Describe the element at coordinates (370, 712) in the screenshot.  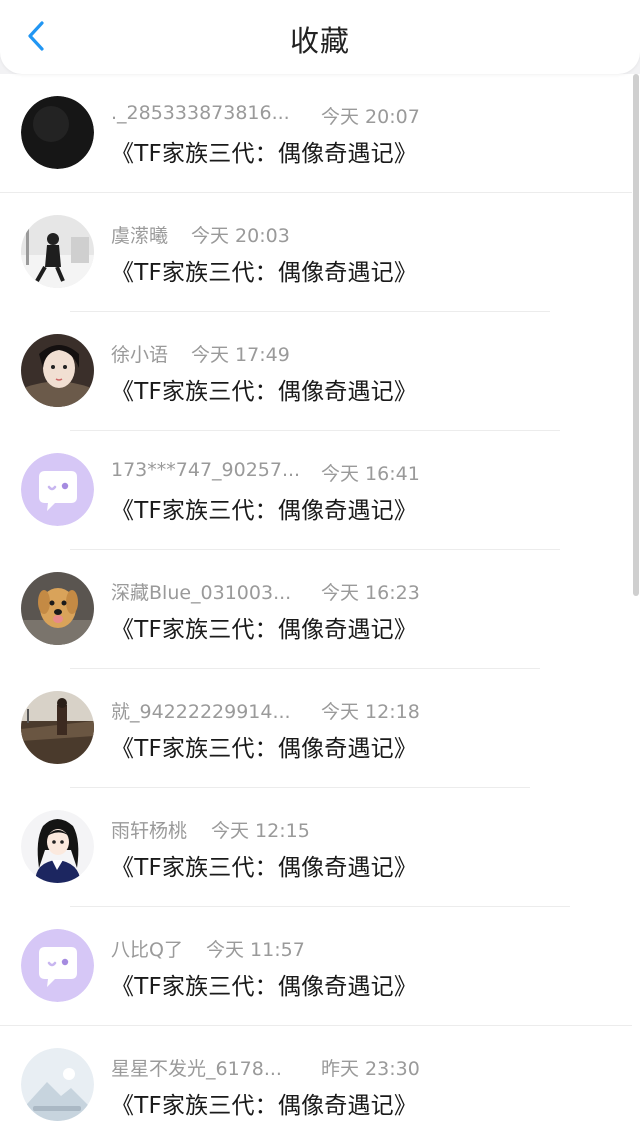
I see `timestamp: 今天 12:18` at that location.